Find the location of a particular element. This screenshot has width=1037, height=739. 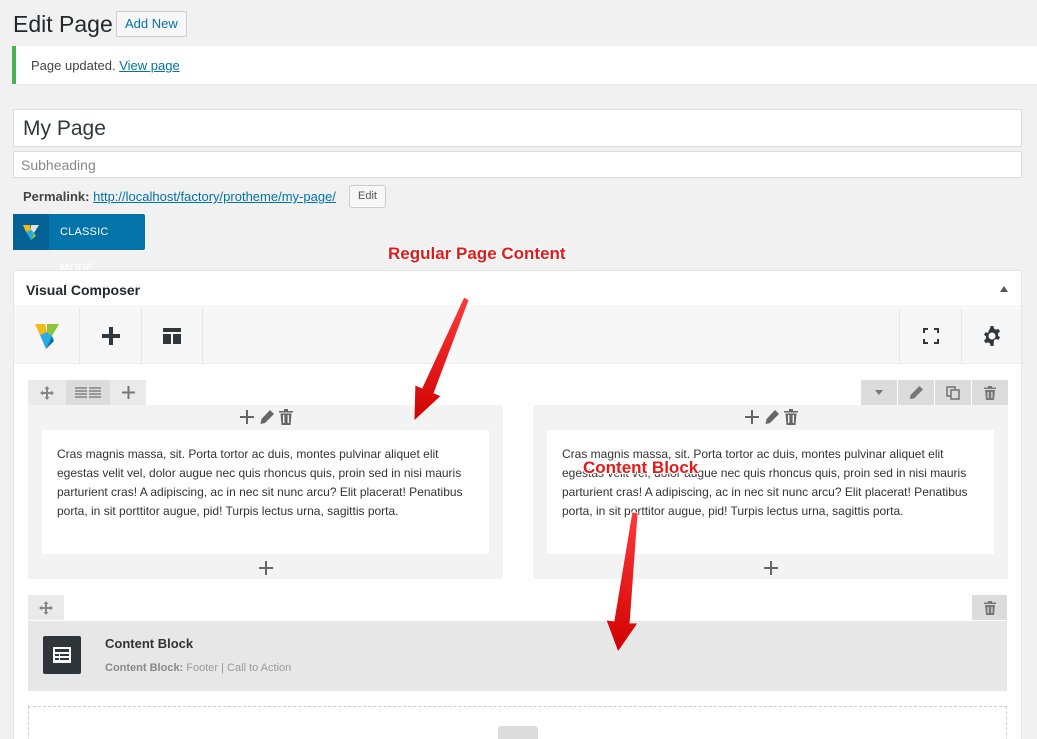

fullscreen-button is located at coordinates (930, 336).